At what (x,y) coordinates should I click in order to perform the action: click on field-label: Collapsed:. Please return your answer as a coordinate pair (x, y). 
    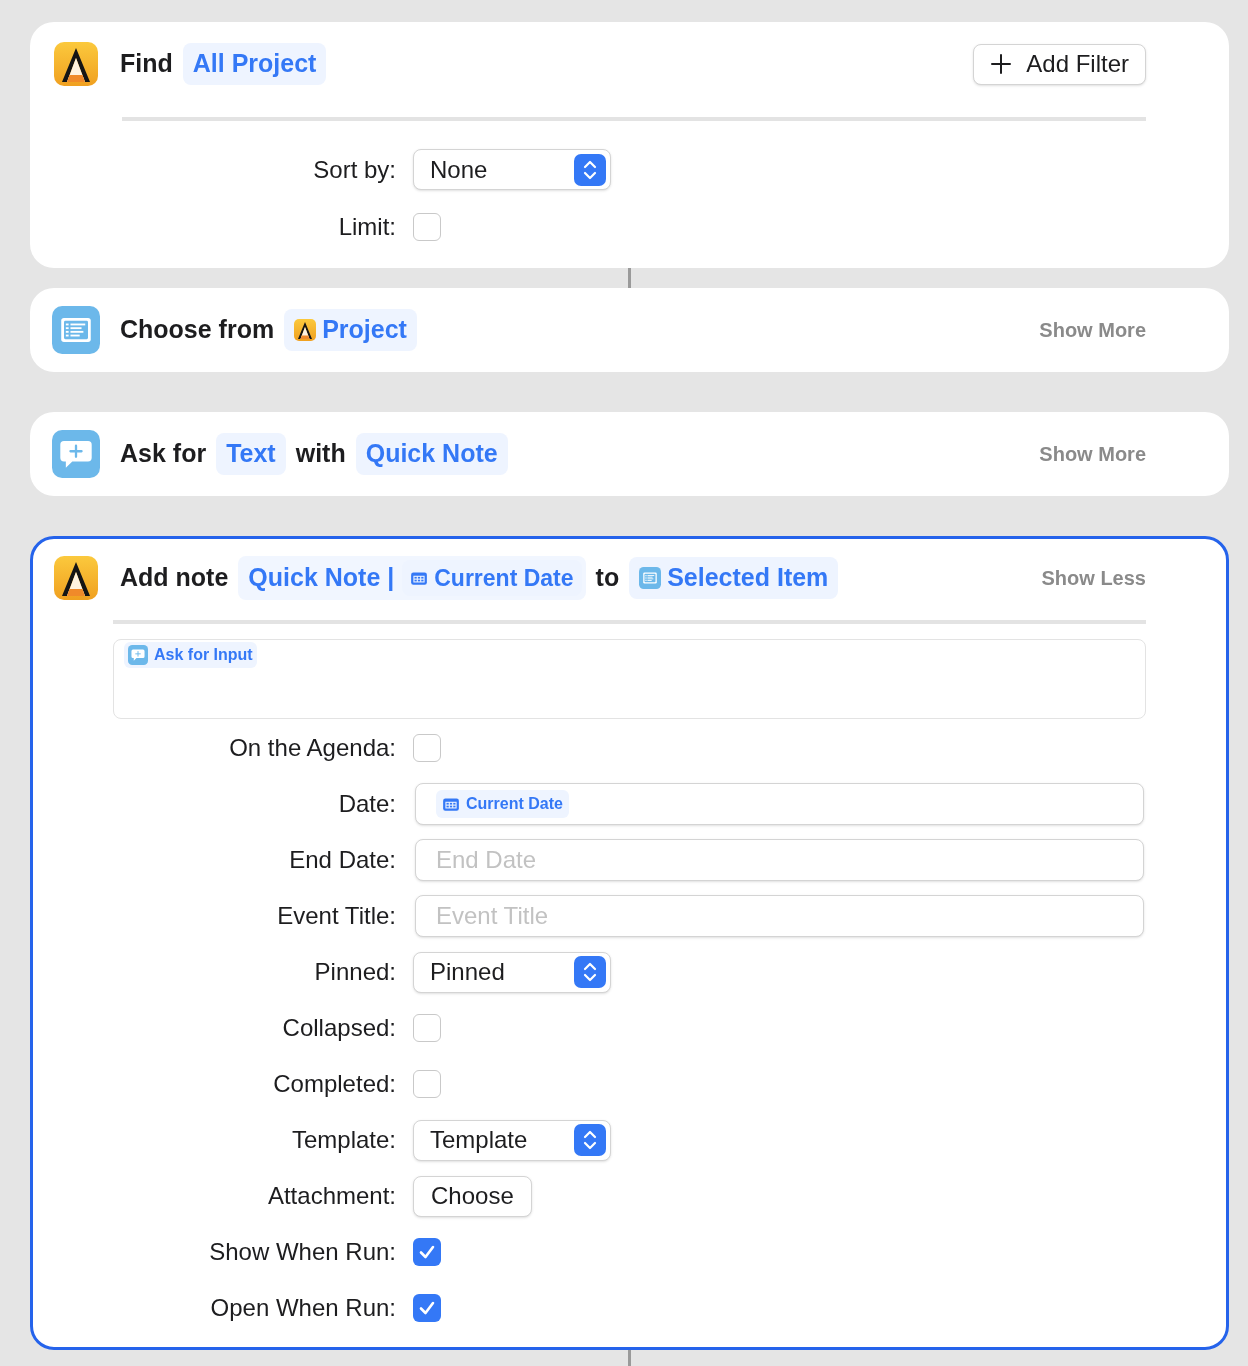
    Looking at the image, I should click on (339, 1028).